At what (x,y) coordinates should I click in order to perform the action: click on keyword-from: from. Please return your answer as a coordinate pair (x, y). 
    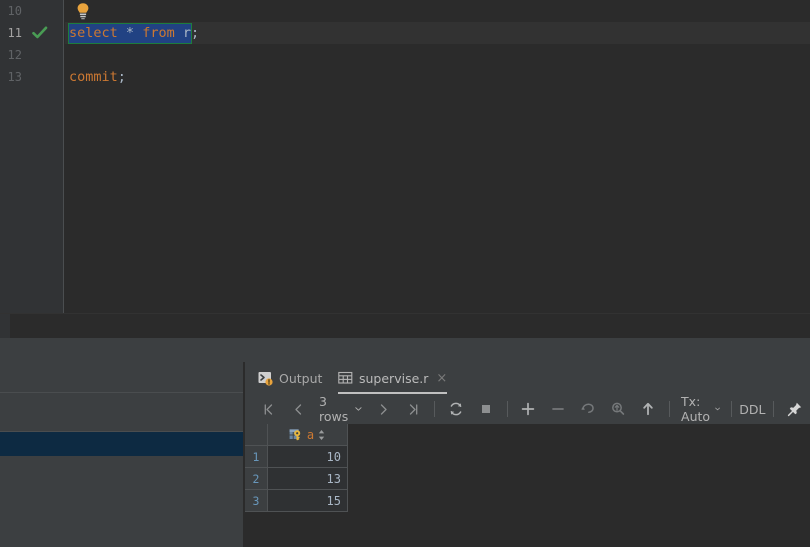
    Looking at the image, I should click on (158, 33).